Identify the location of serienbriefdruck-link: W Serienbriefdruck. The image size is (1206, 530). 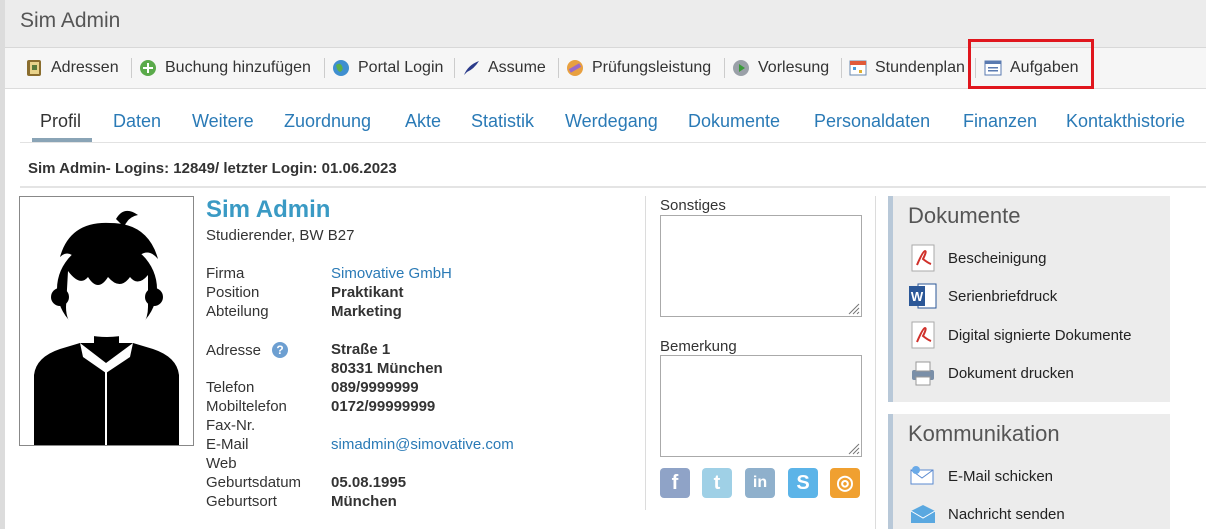
(982, 296).